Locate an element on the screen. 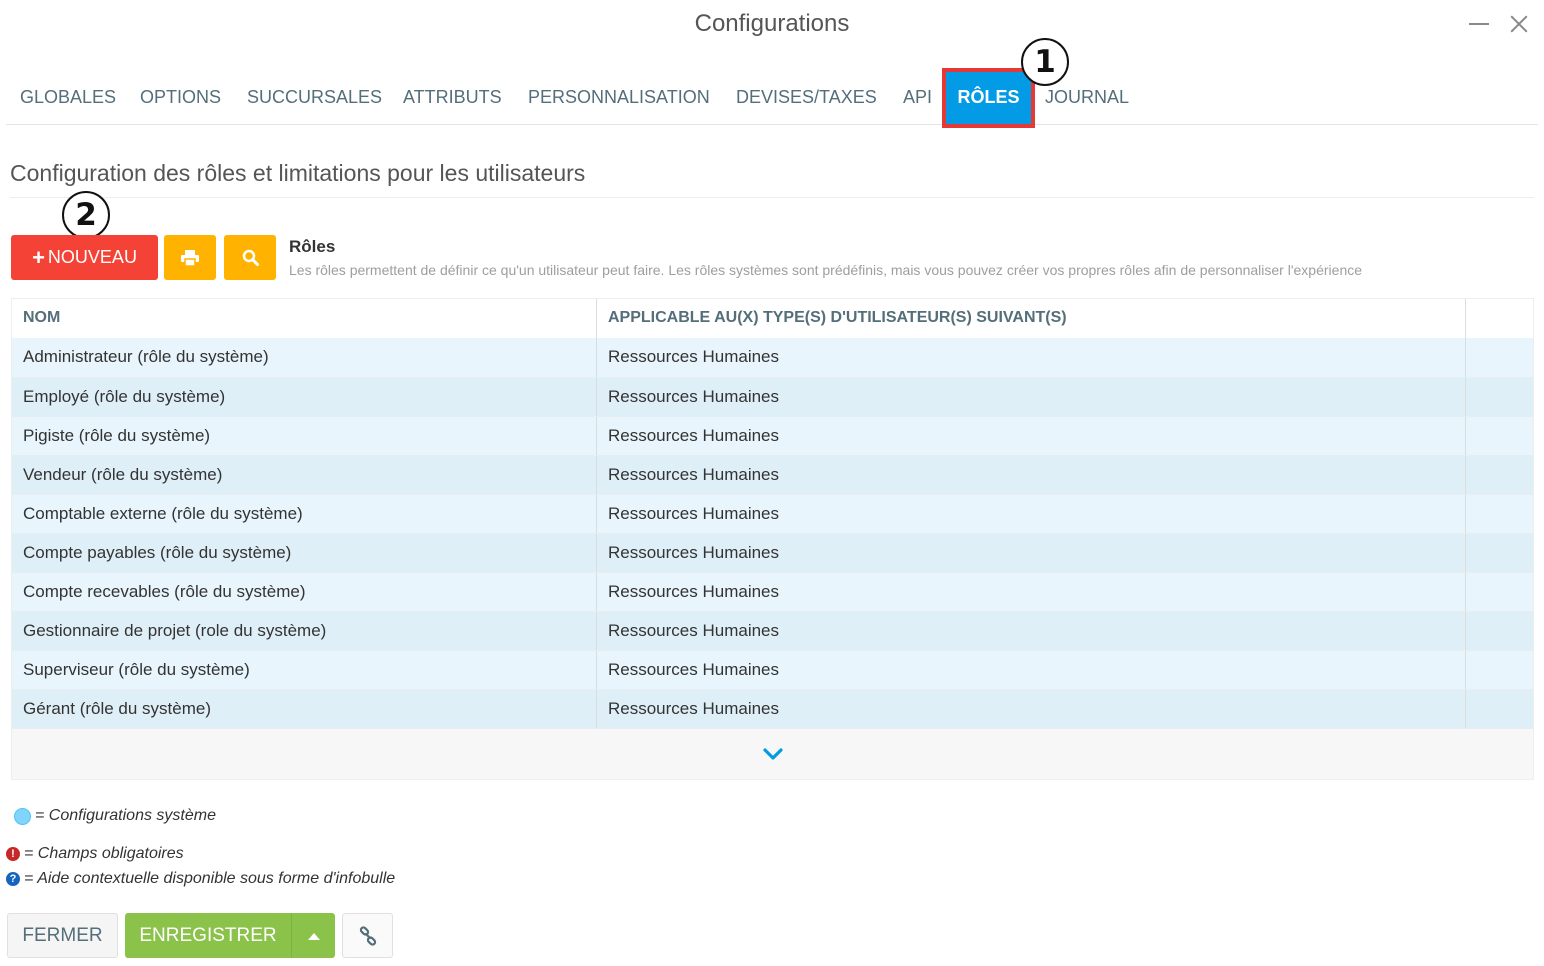  link-icon is located at coordinates (367, 935).